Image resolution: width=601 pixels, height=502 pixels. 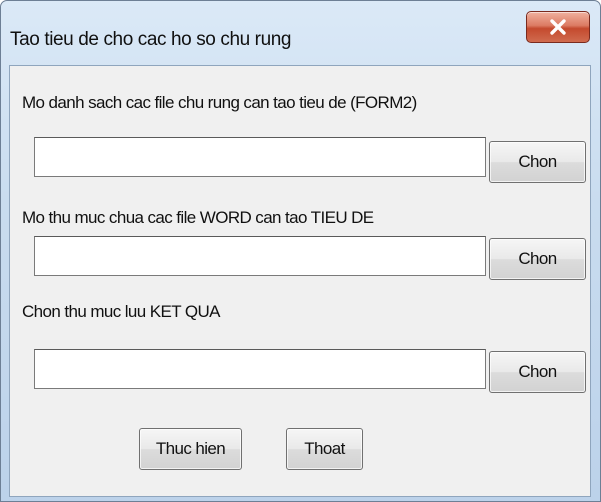 I want to click on exit-button: Thoat, so click(x=324, y=449).